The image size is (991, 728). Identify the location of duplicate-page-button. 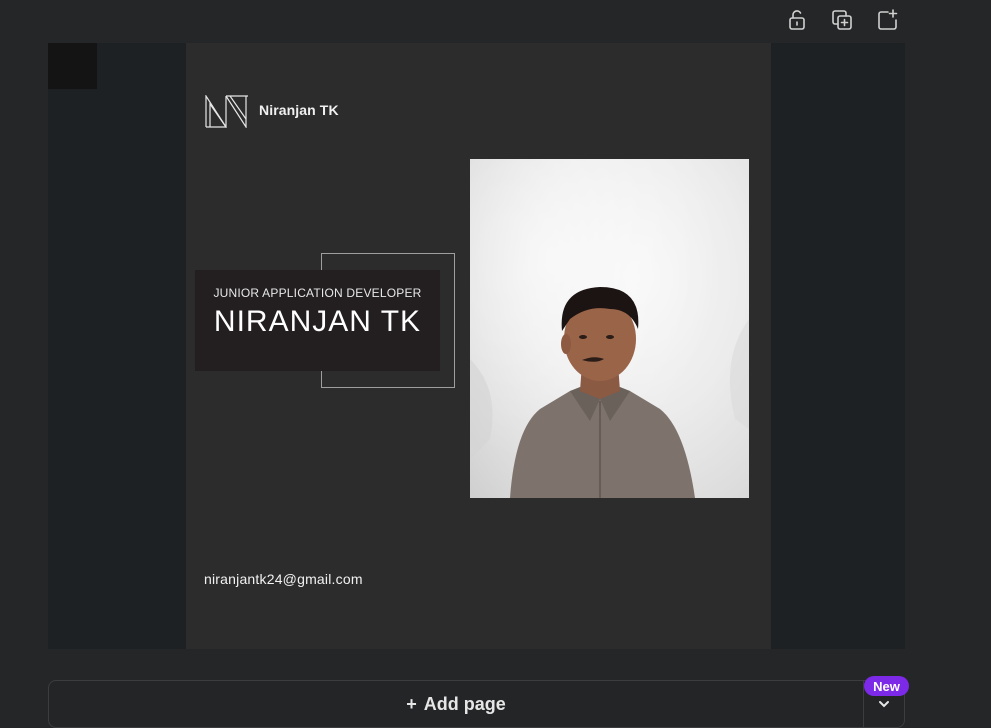
(842, 20).